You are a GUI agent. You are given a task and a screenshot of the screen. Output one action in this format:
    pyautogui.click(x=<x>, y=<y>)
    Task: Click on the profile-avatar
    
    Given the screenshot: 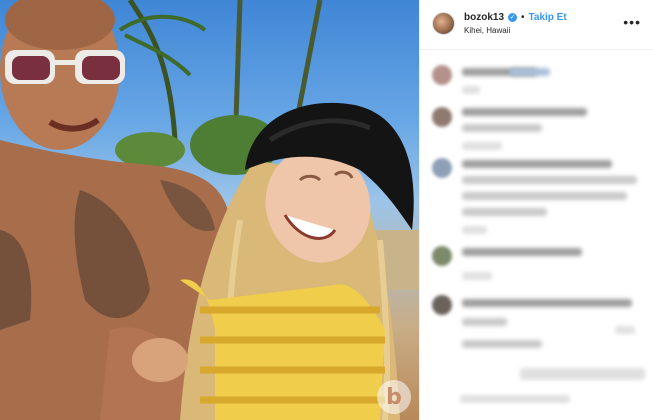 What is the action you would take?
    pyautogui.click(x=443, y=23)
    